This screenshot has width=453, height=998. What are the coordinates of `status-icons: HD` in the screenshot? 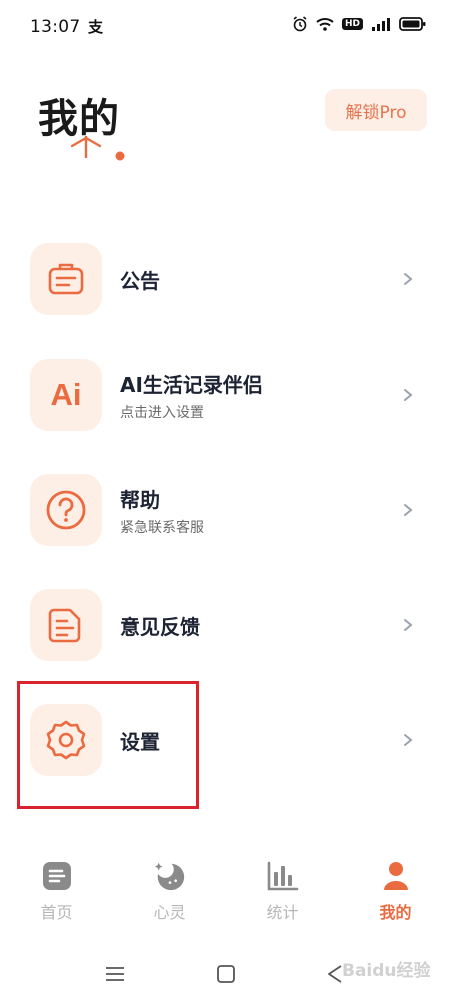 It's located at (359, 24).